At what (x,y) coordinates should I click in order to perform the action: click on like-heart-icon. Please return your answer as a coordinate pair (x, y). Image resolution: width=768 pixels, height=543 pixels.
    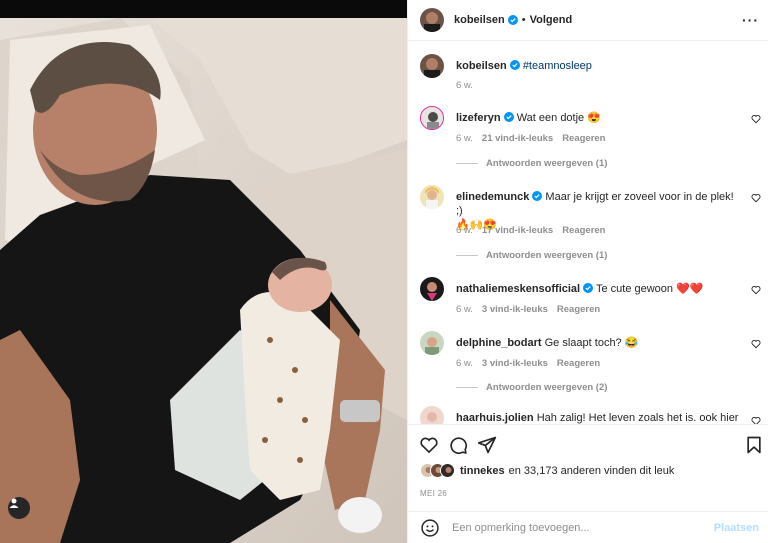
    Looking at the image, I should click on (429, 445).